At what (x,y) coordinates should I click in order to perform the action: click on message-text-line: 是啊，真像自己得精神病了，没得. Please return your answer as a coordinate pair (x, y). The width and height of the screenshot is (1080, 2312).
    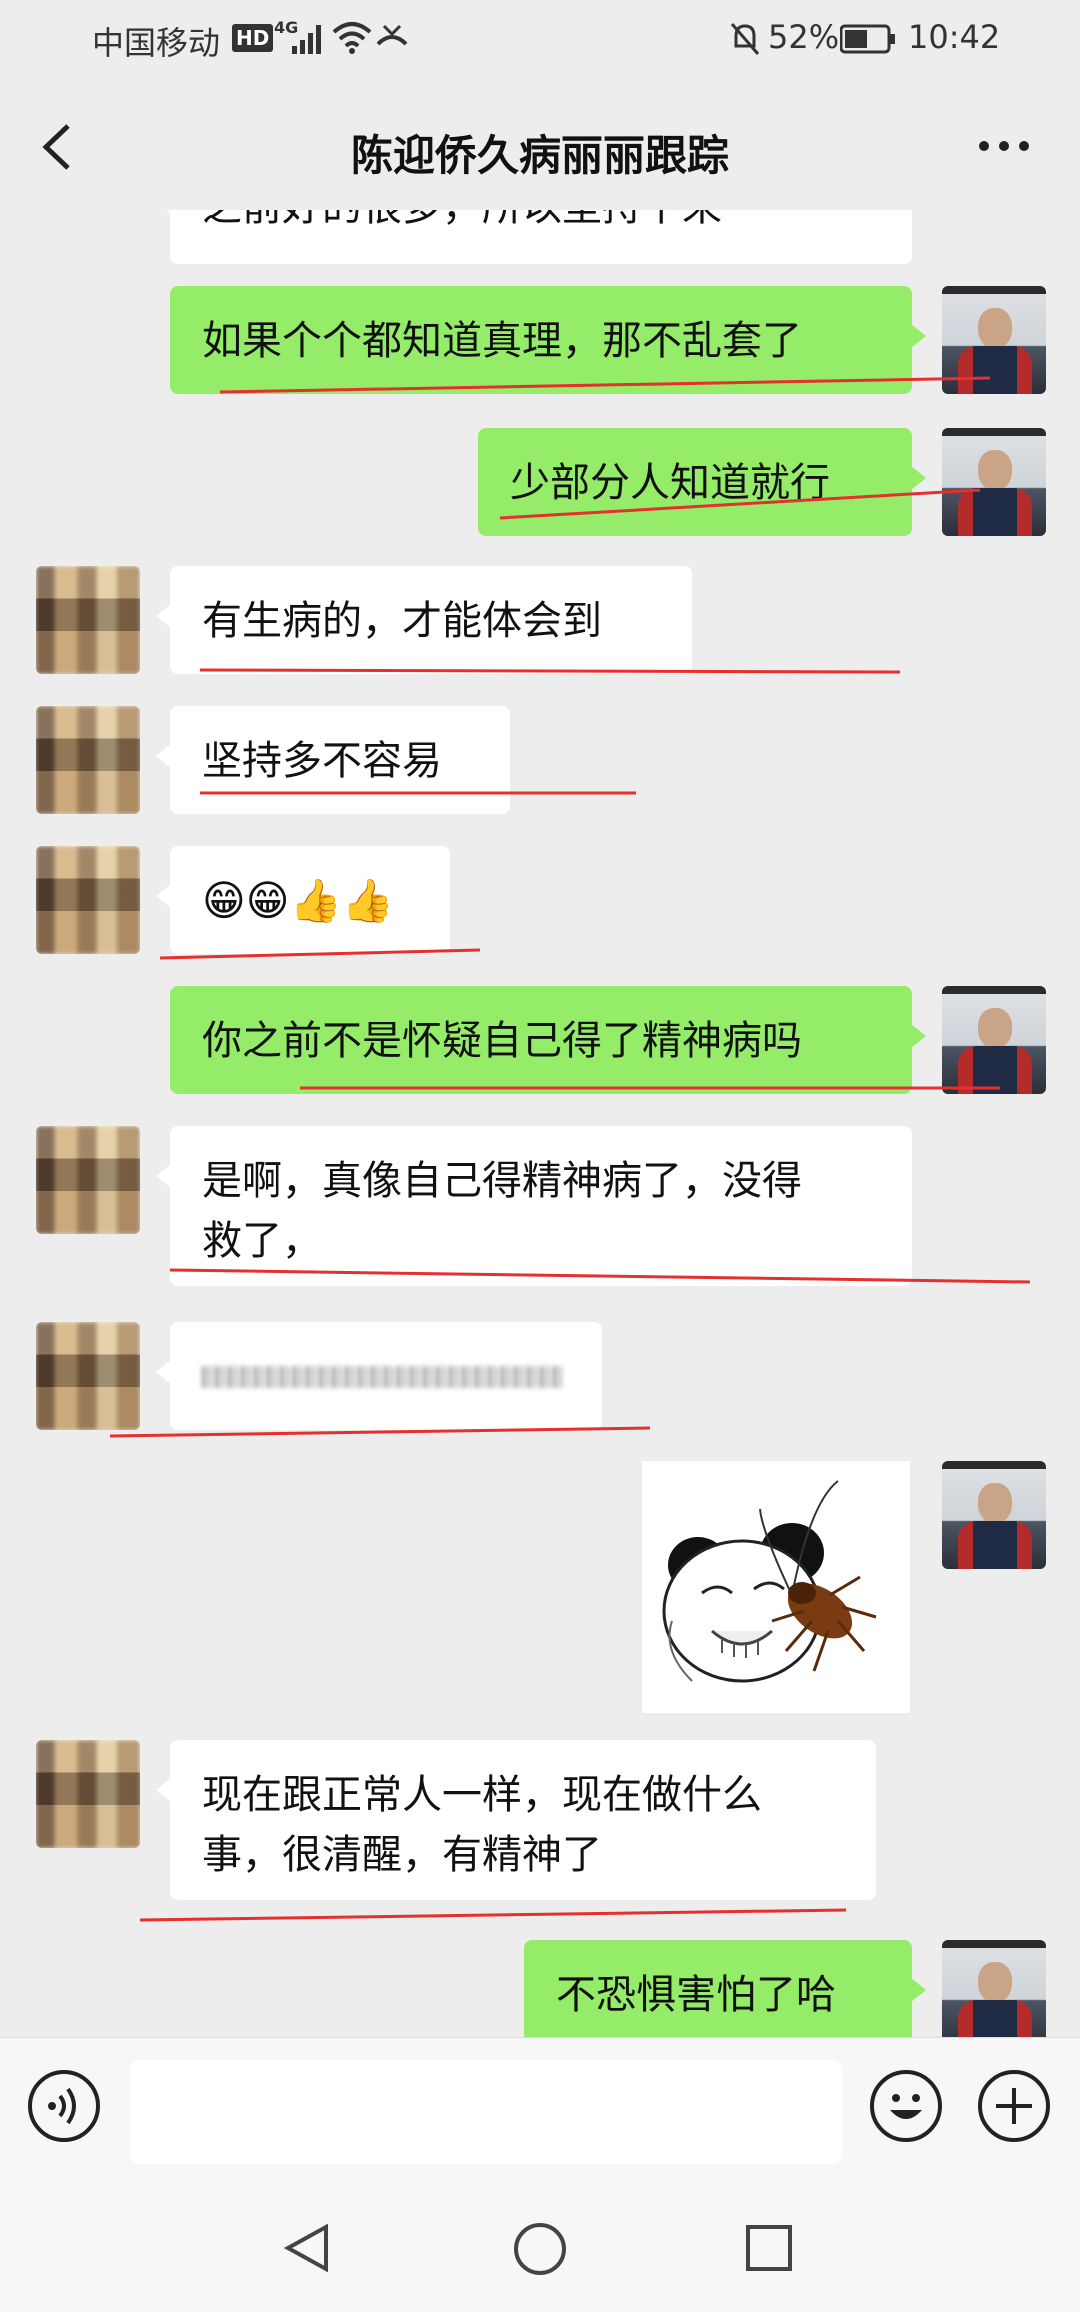
    Looking at the image, I should click on (502, 1181).